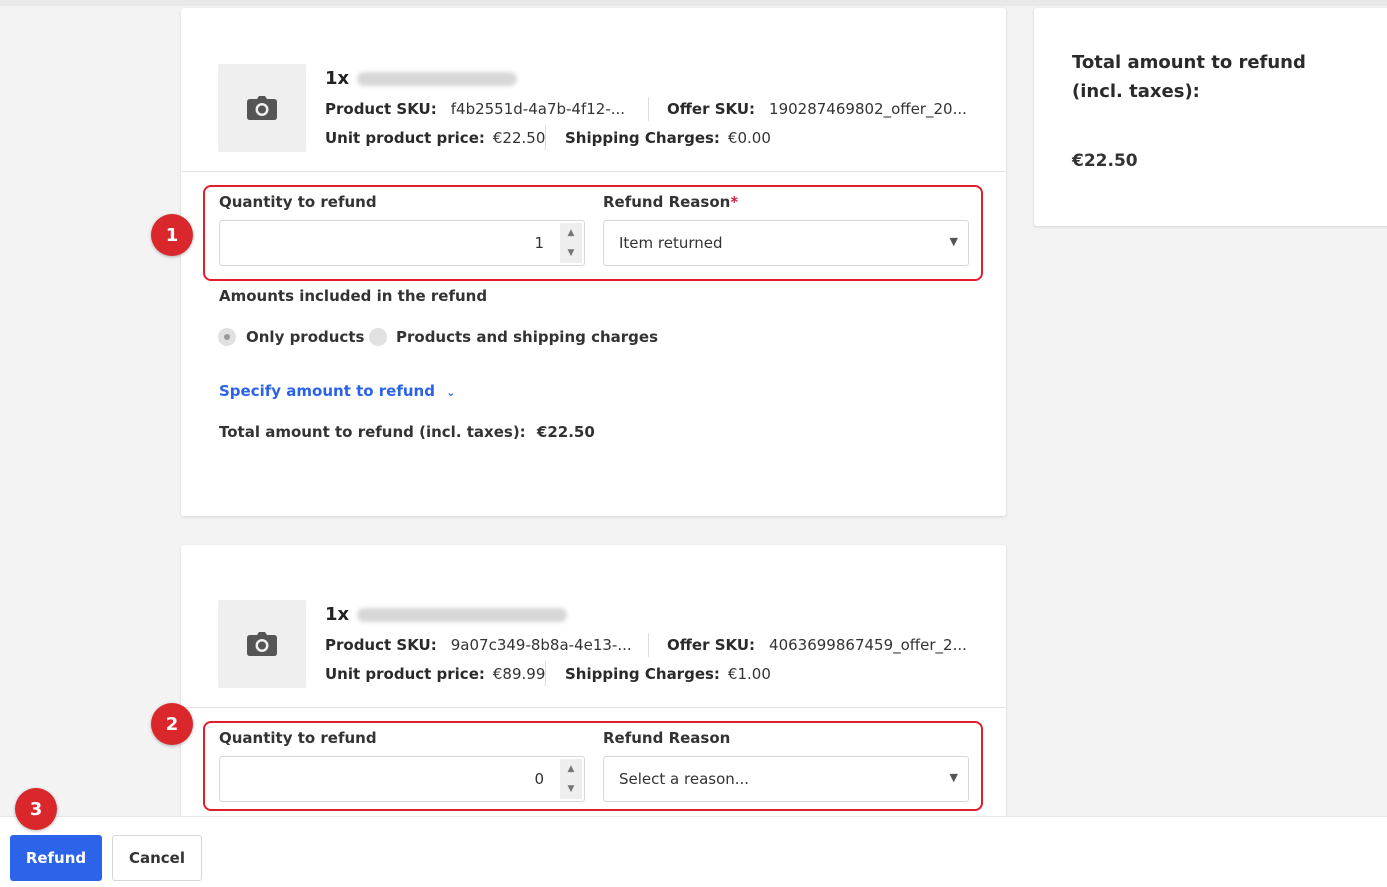  I want to click on amounts-included-label: Amounts included in the refund, so click(353, 296).